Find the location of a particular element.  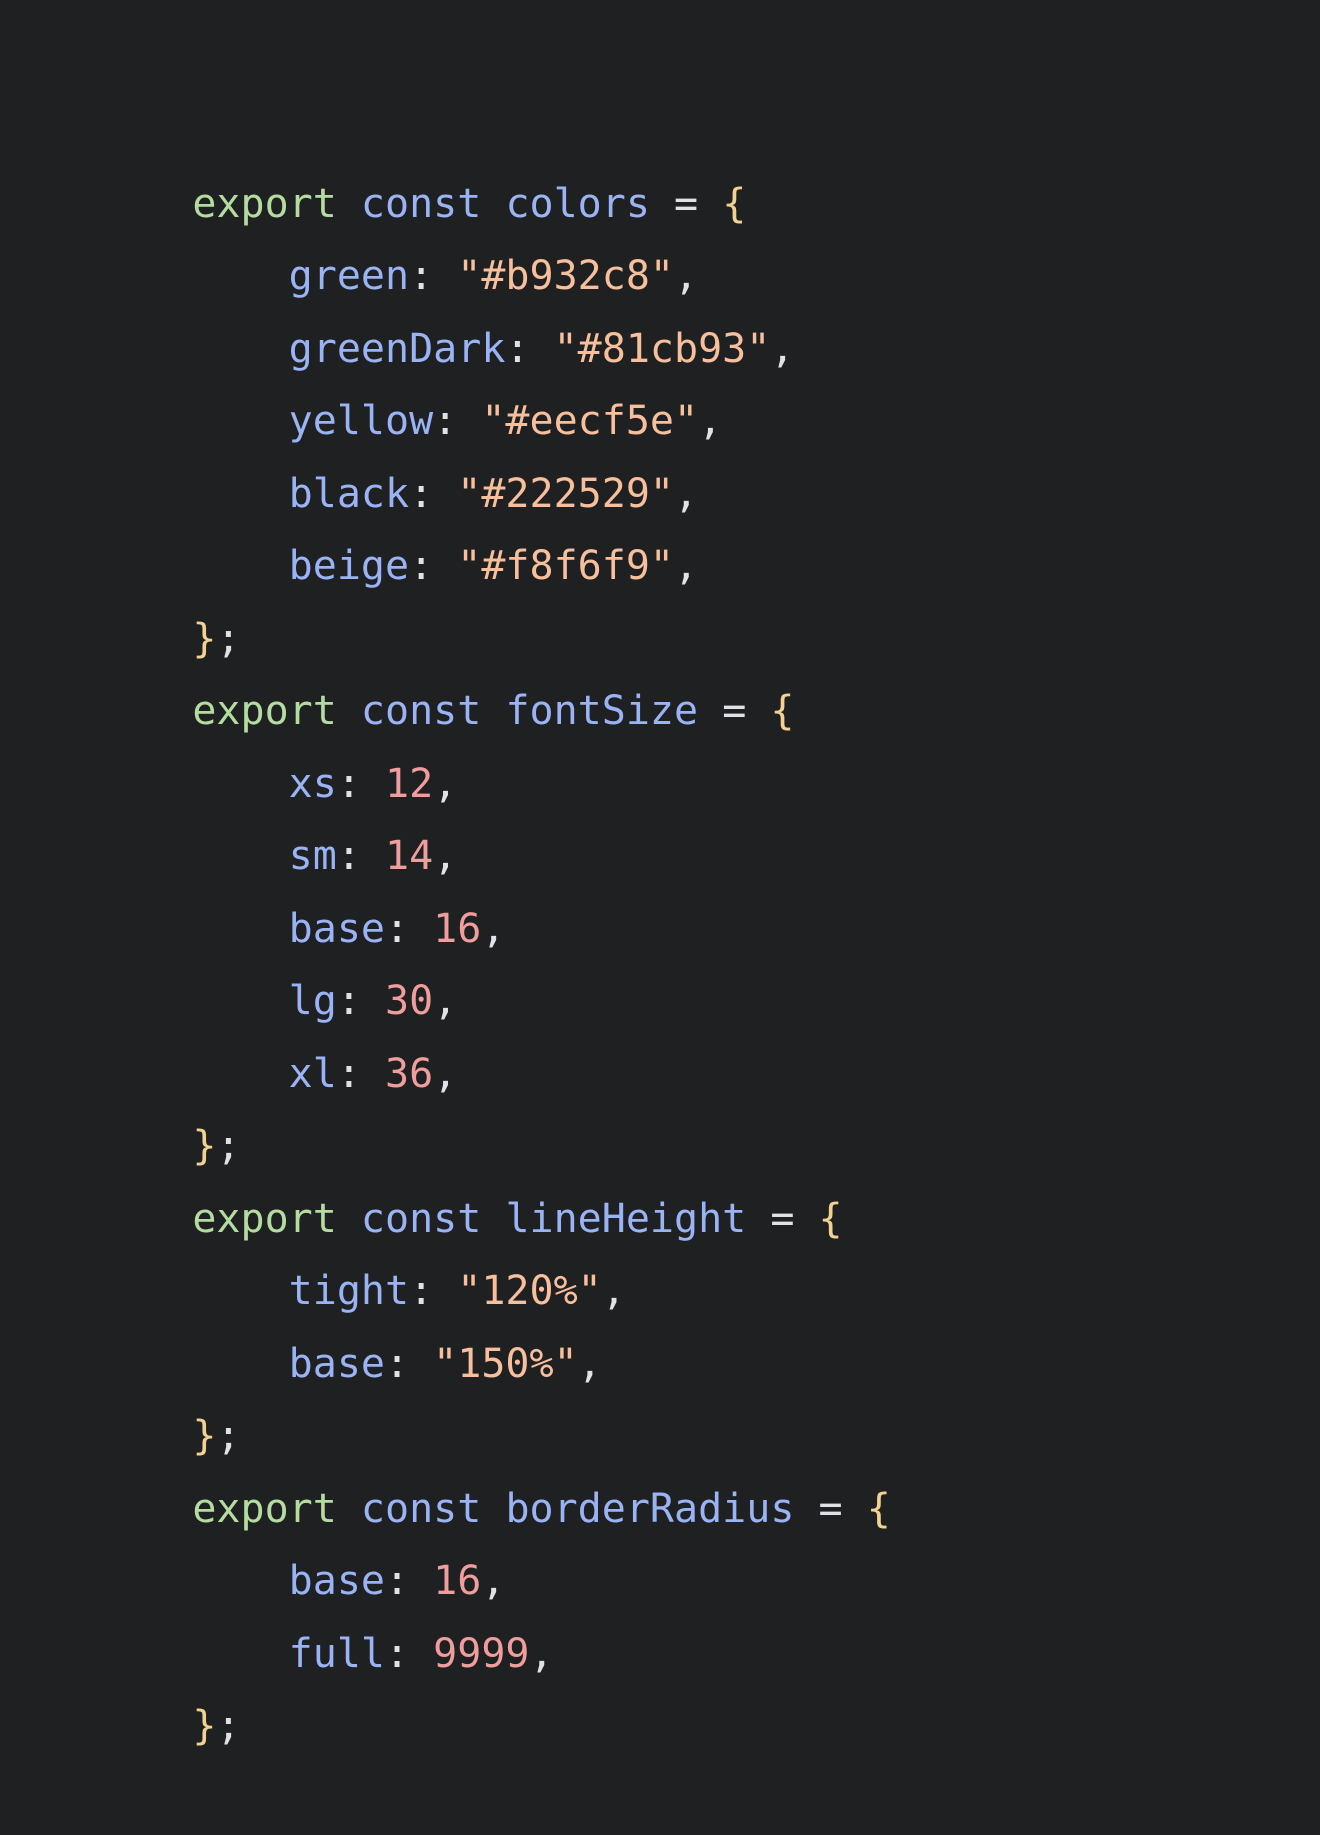

property-value-xl: 36 is located at coordinates (409, 1073).